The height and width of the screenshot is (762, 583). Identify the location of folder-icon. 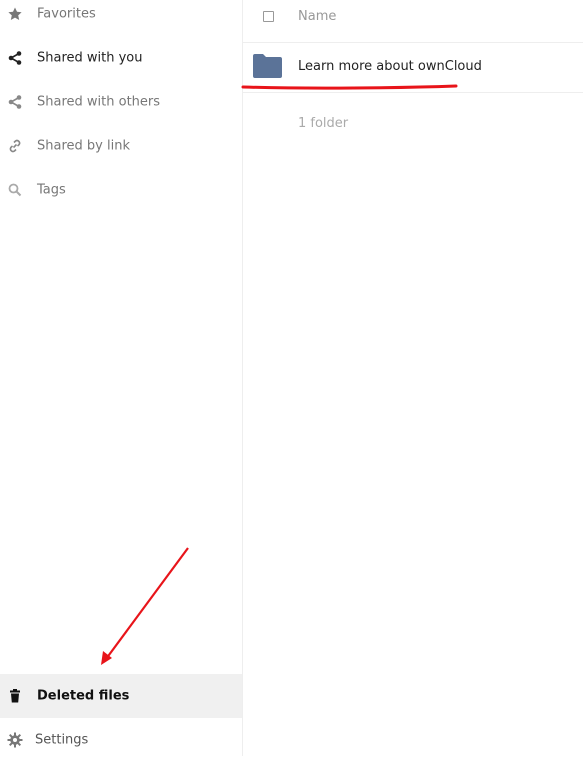
(267, 68).